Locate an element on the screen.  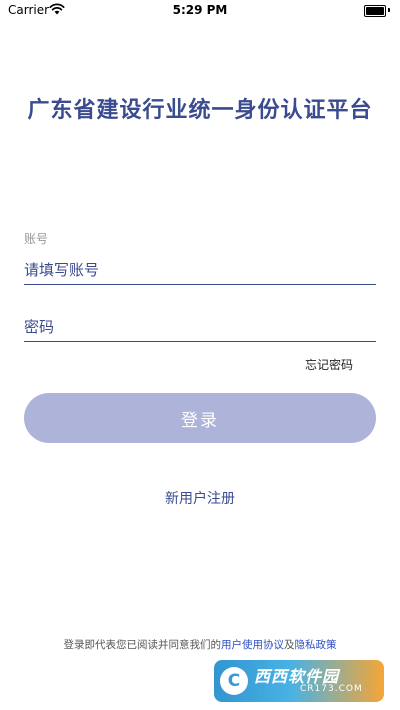
battery-icon is located at coordinates (375, 11).